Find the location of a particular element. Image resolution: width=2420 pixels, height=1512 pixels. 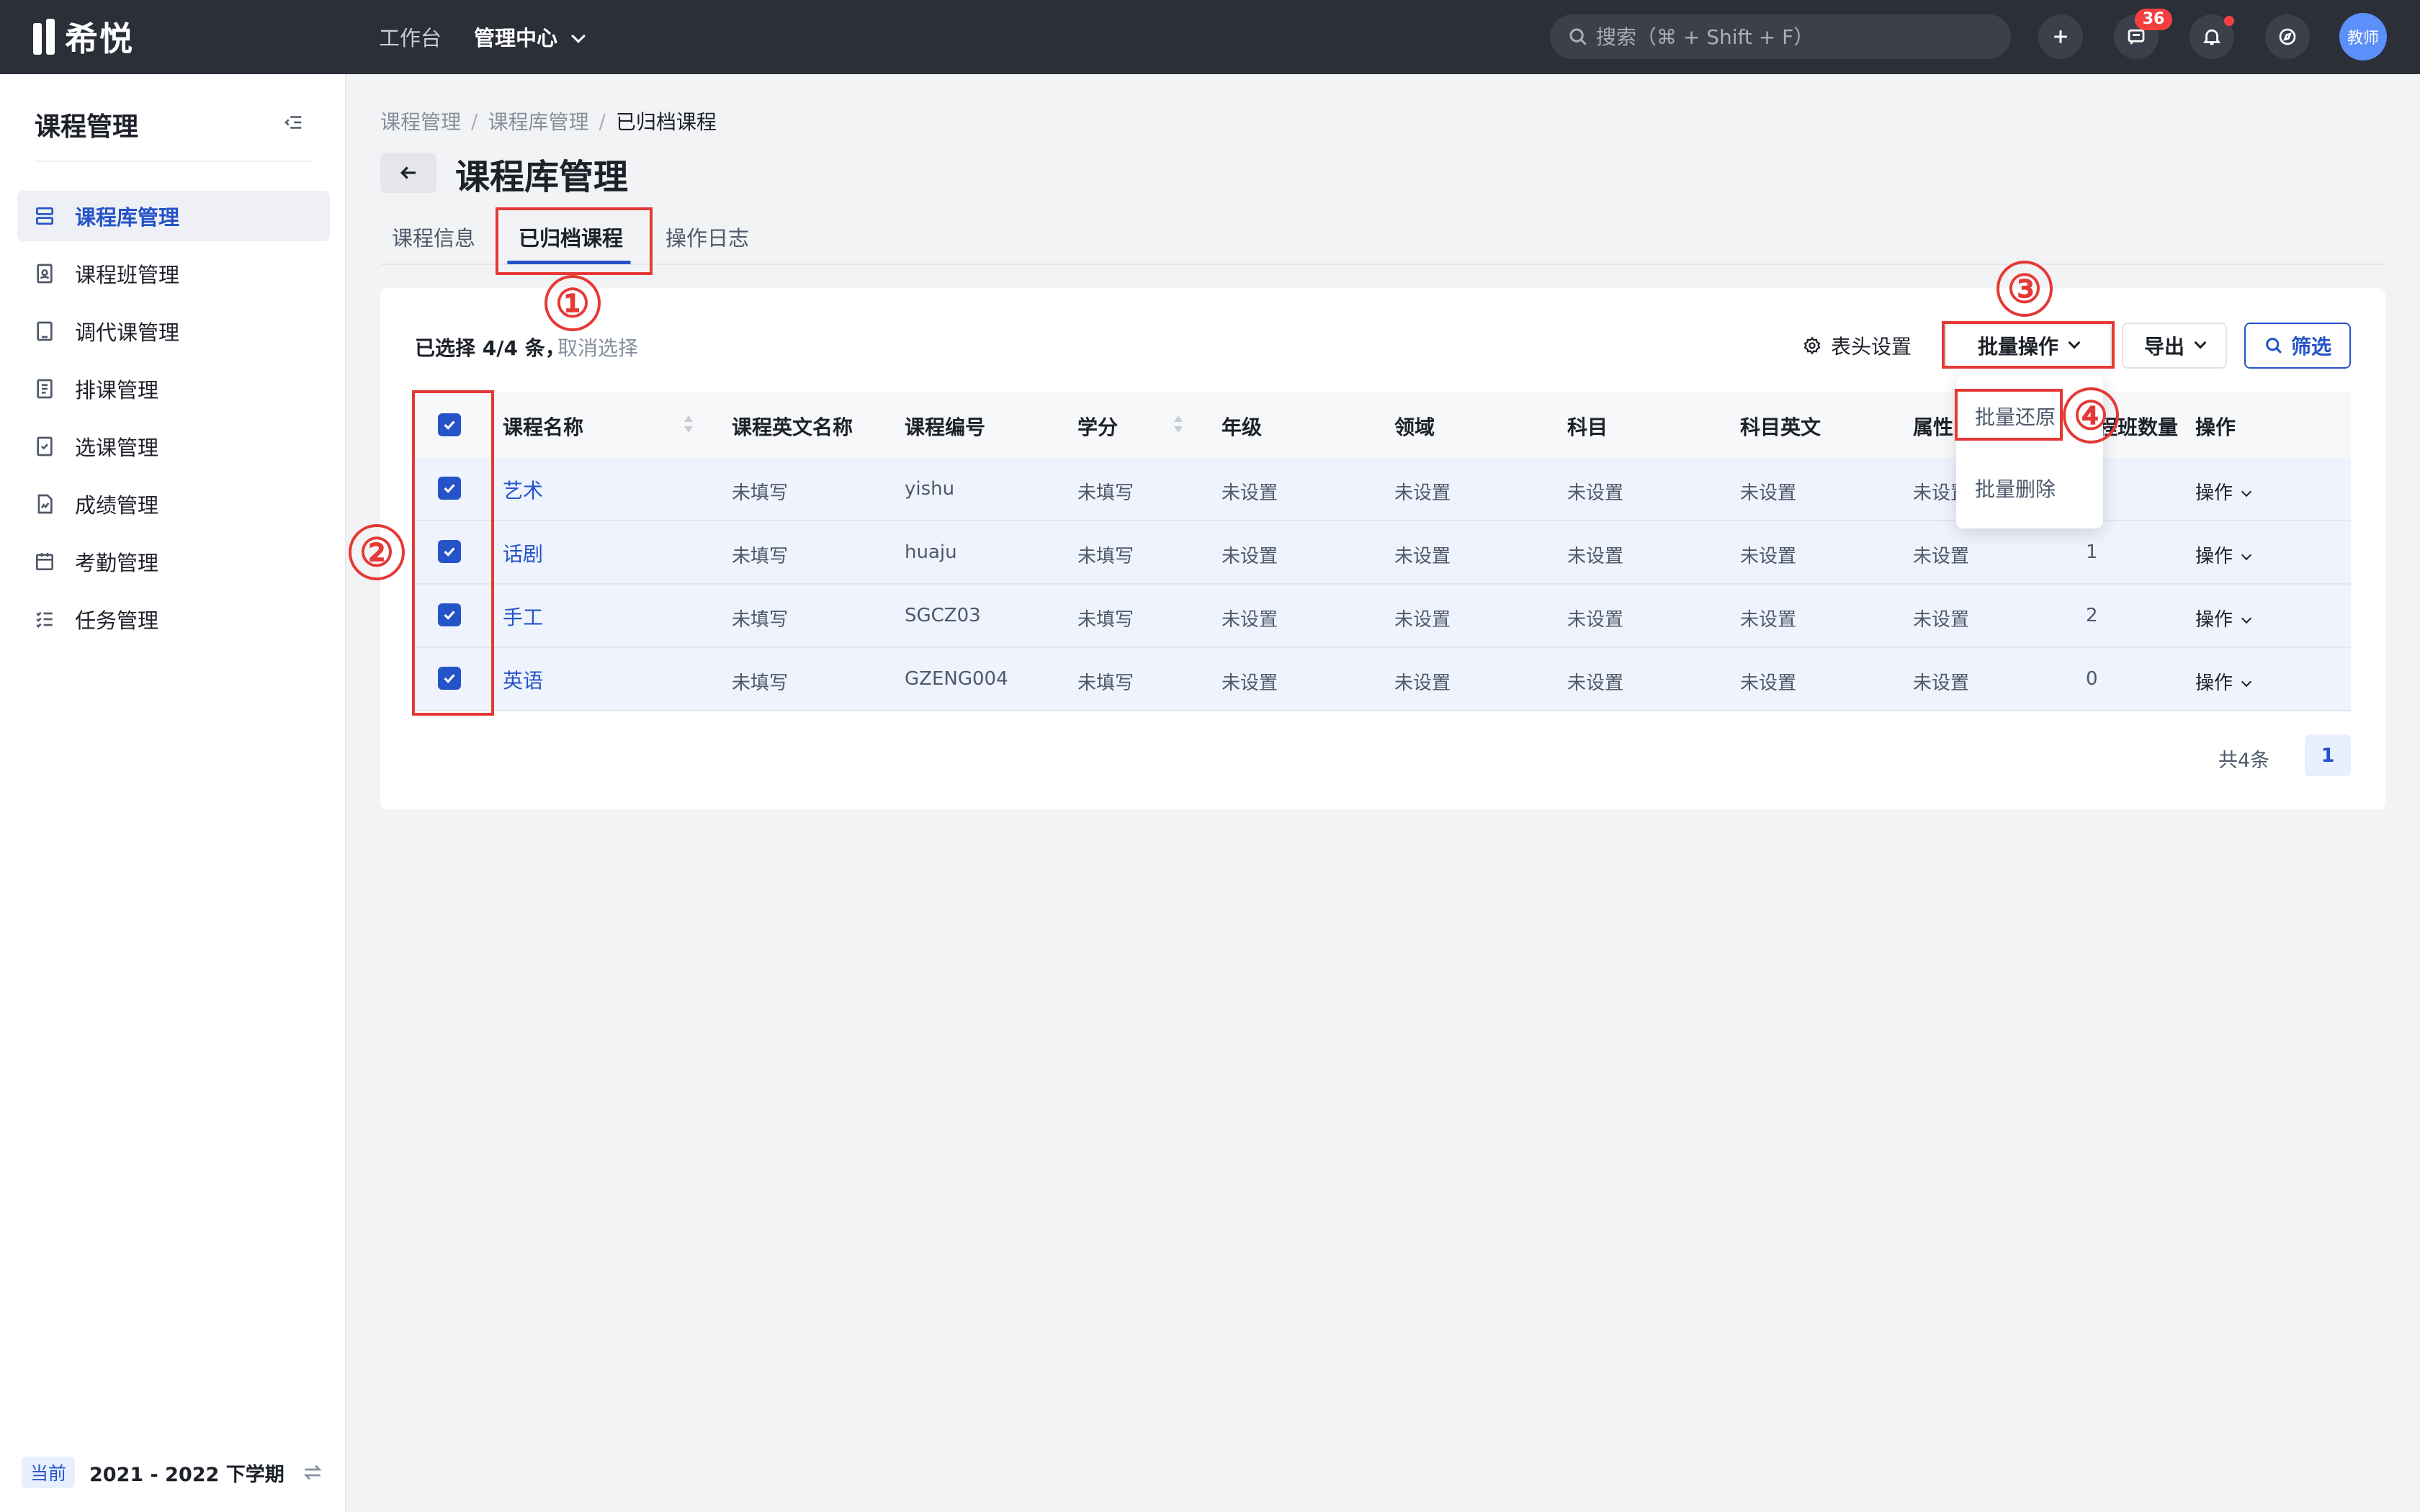

schedule-icon is located at coordinates (45, 389).